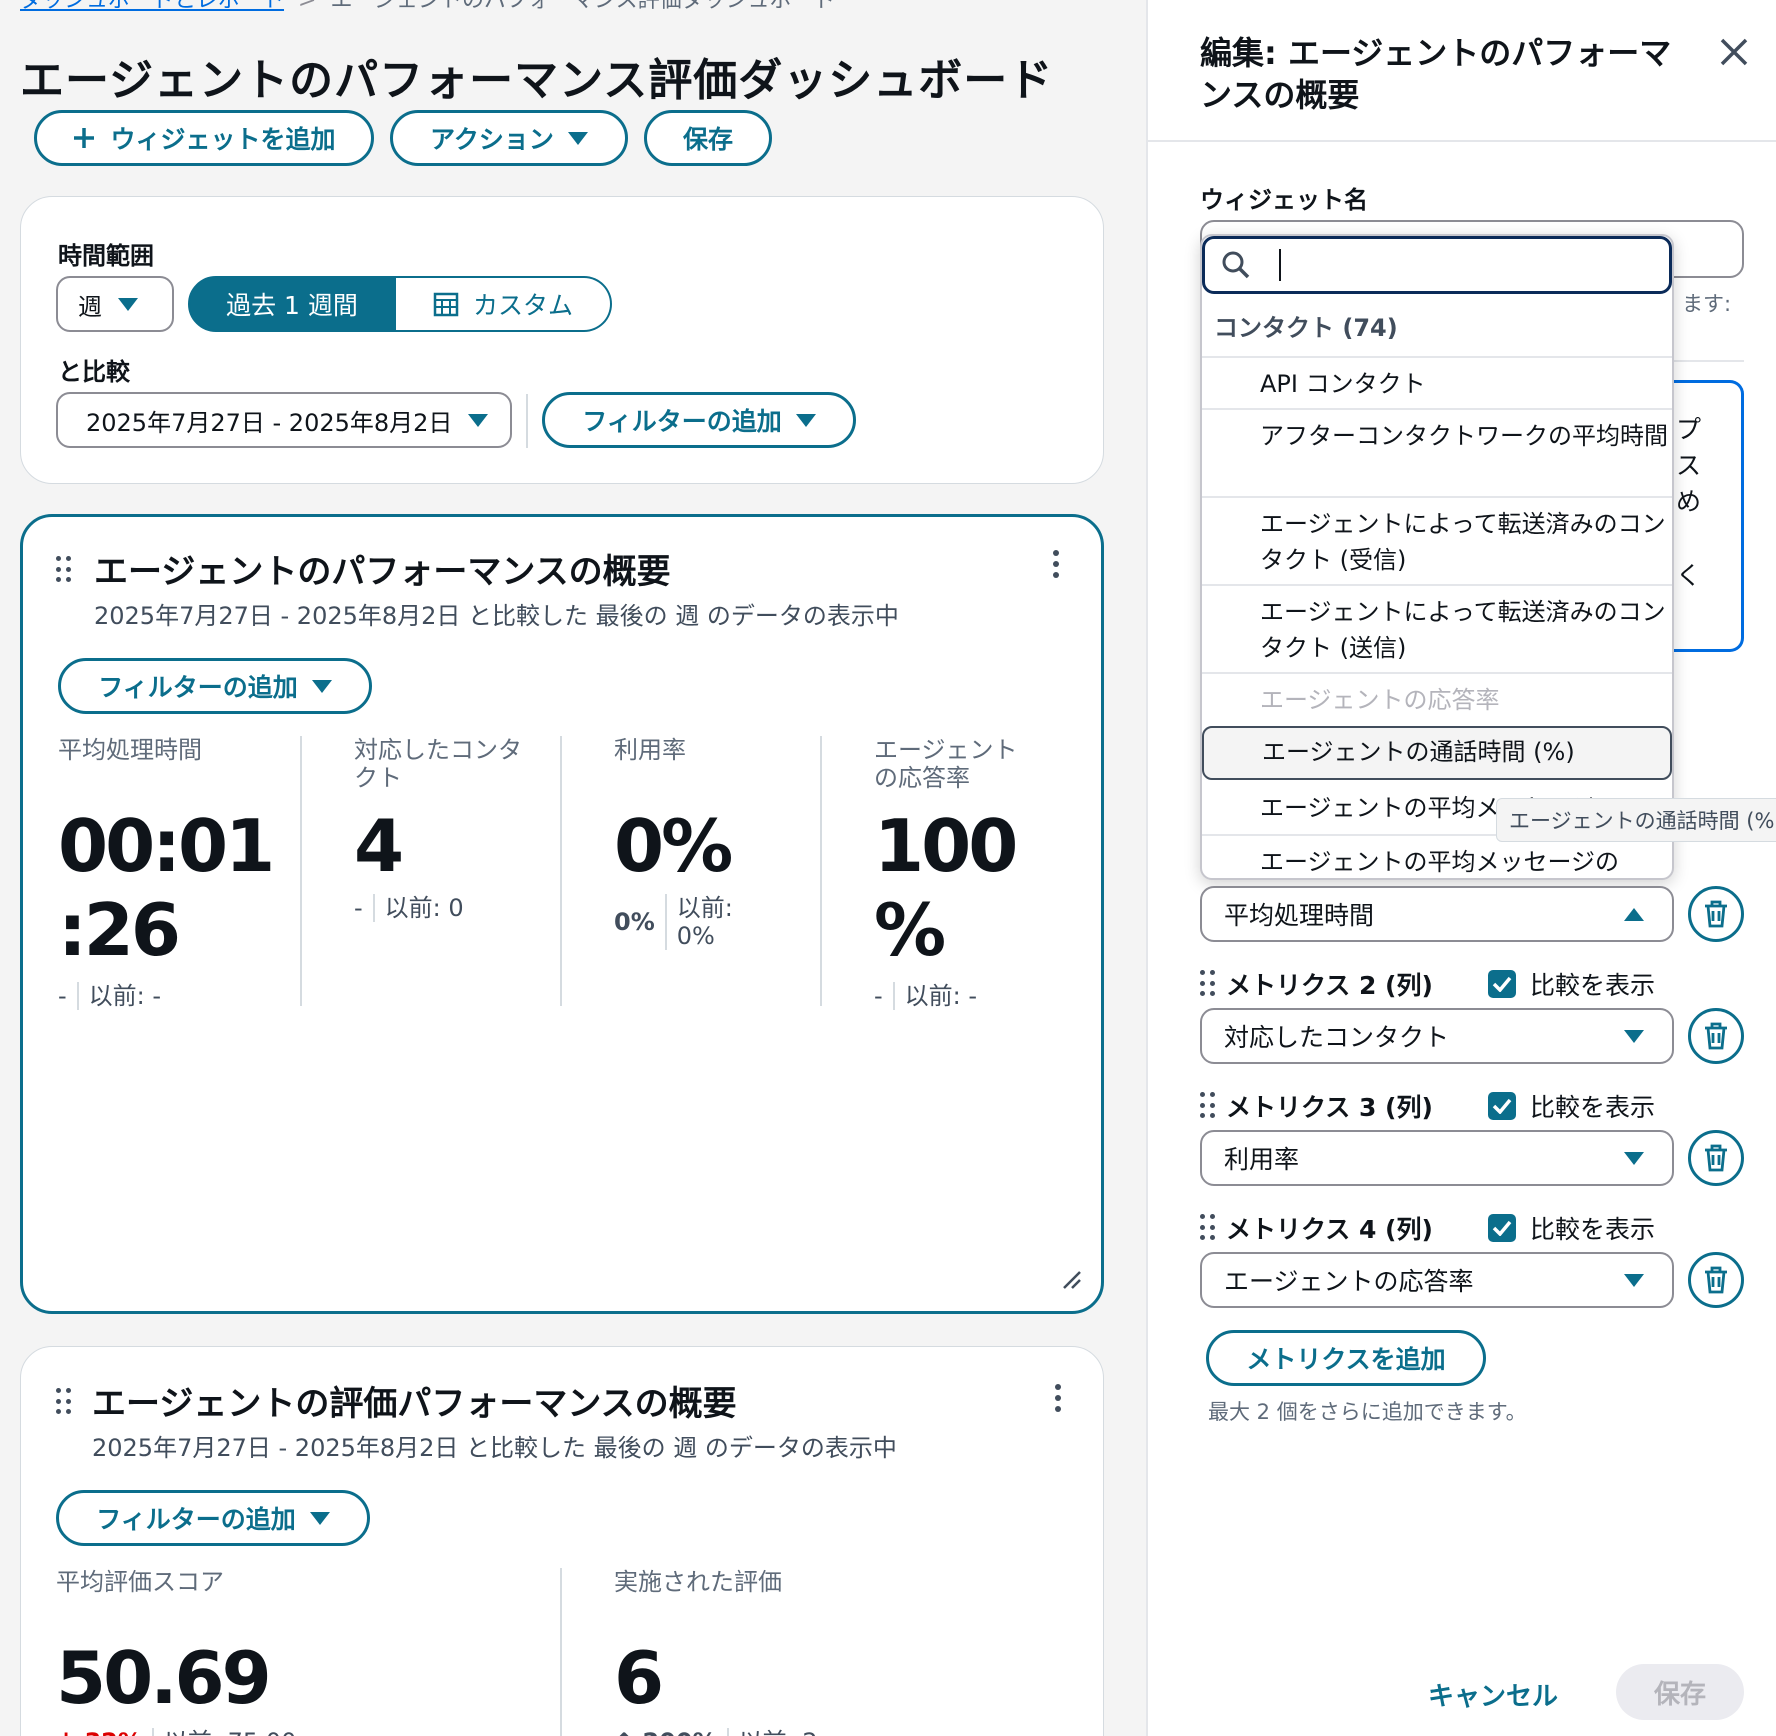 The image size is (1776, 1736). I want to click on metric-3-header: メトリクス 3 (列), so click(1316, 1106).